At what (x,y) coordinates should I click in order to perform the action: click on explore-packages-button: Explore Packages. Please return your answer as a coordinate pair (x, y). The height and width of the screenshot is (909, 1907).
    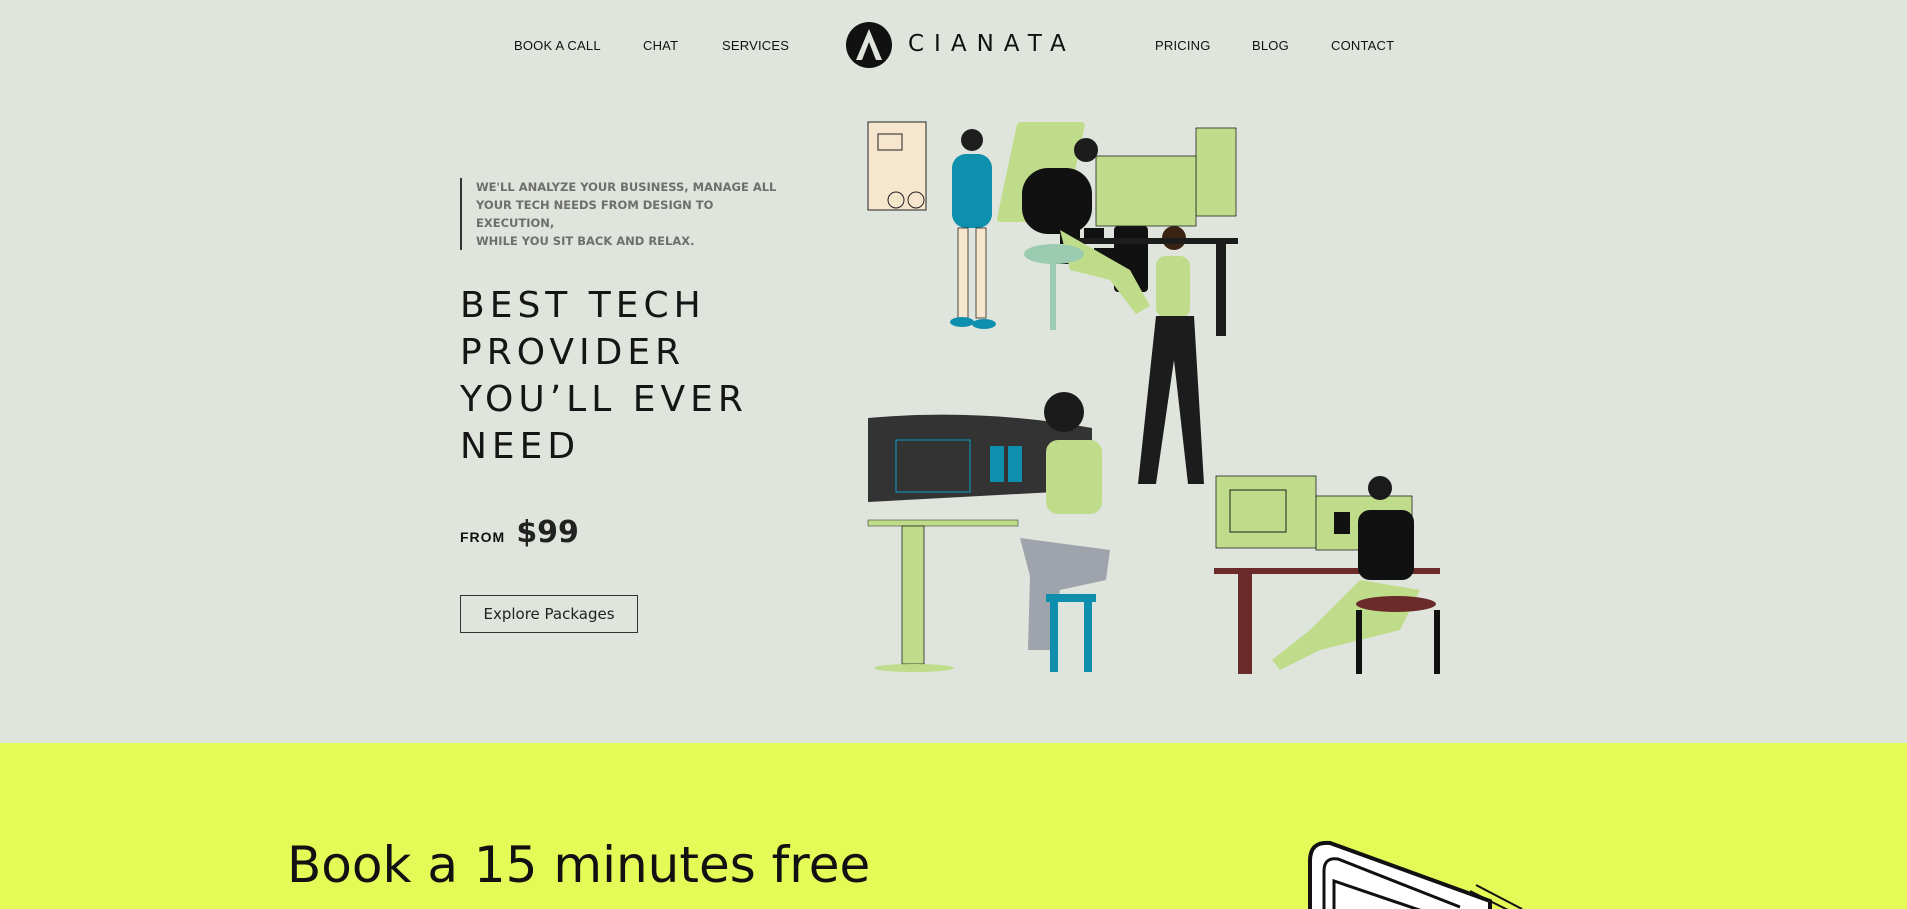
    Looking at the image, I should click on (549, 614).